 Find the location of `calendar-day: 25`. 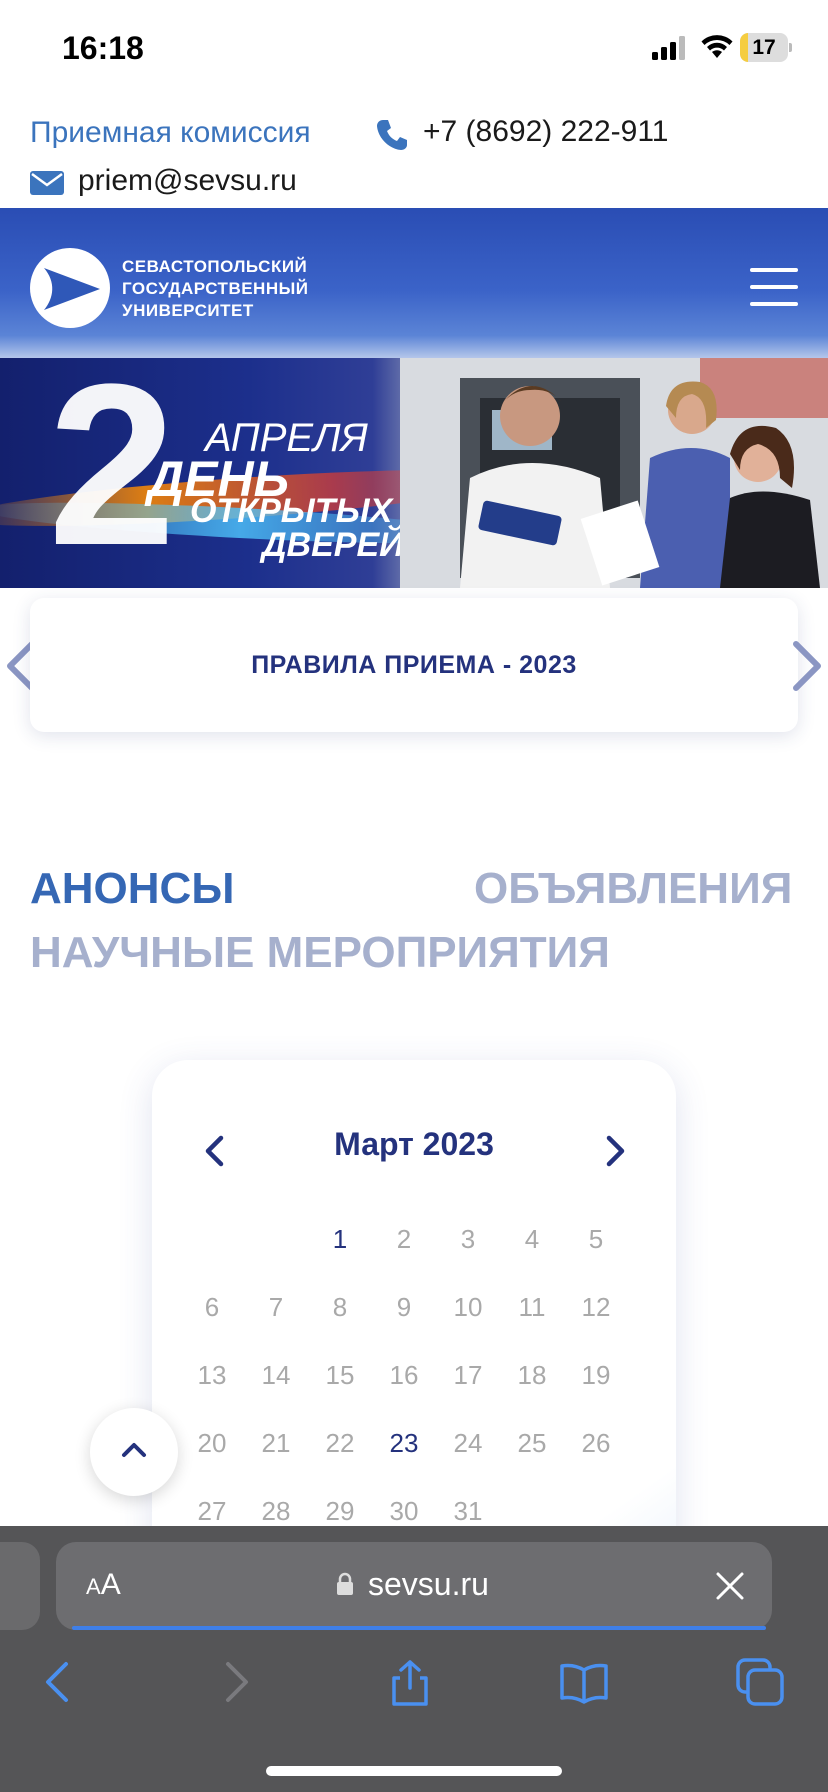

calendar-day: 25 is located at coordinates (532, 1443).